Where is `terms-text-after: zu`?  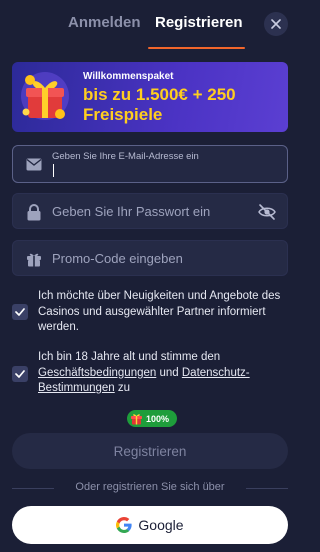 terms-text-after: zu is located at coordinates (122, 388).